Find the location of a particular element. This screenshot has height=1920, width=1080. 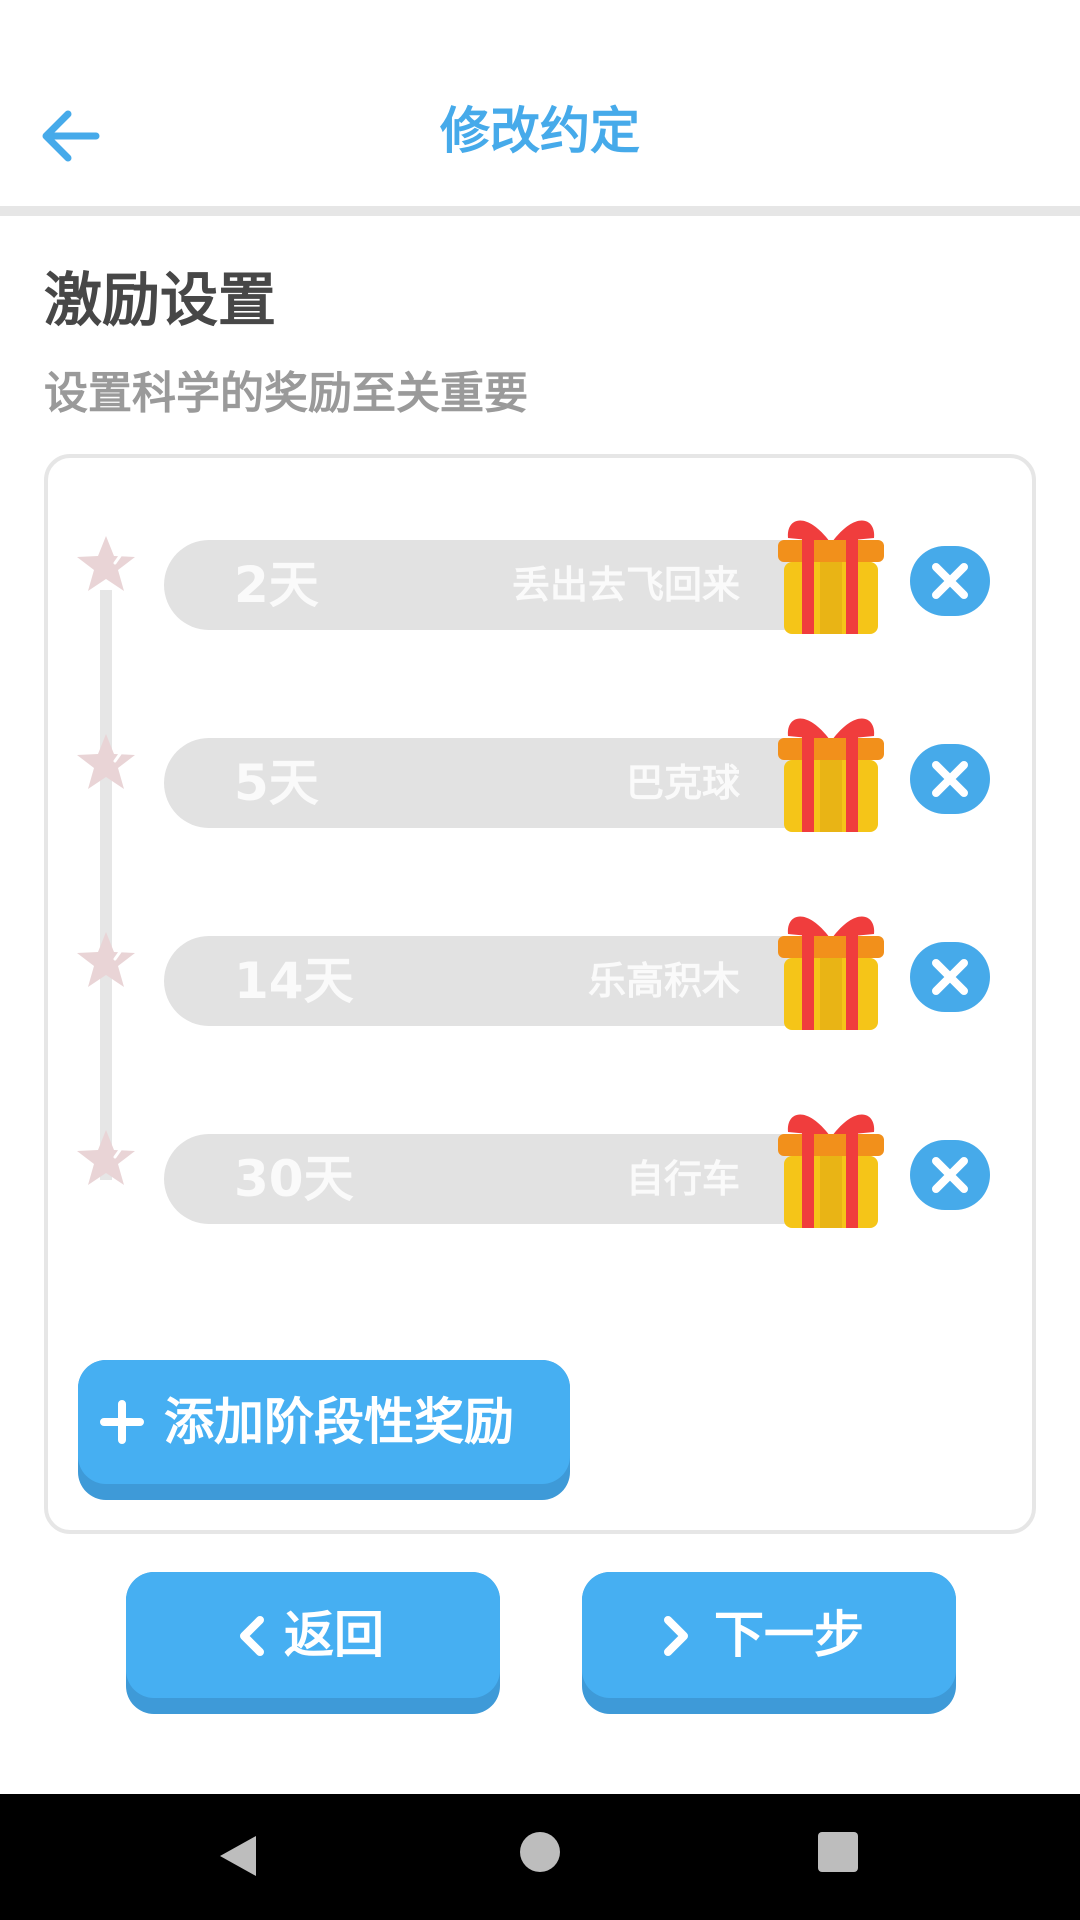

system-back-icon is located at coordinates (238, 1856).